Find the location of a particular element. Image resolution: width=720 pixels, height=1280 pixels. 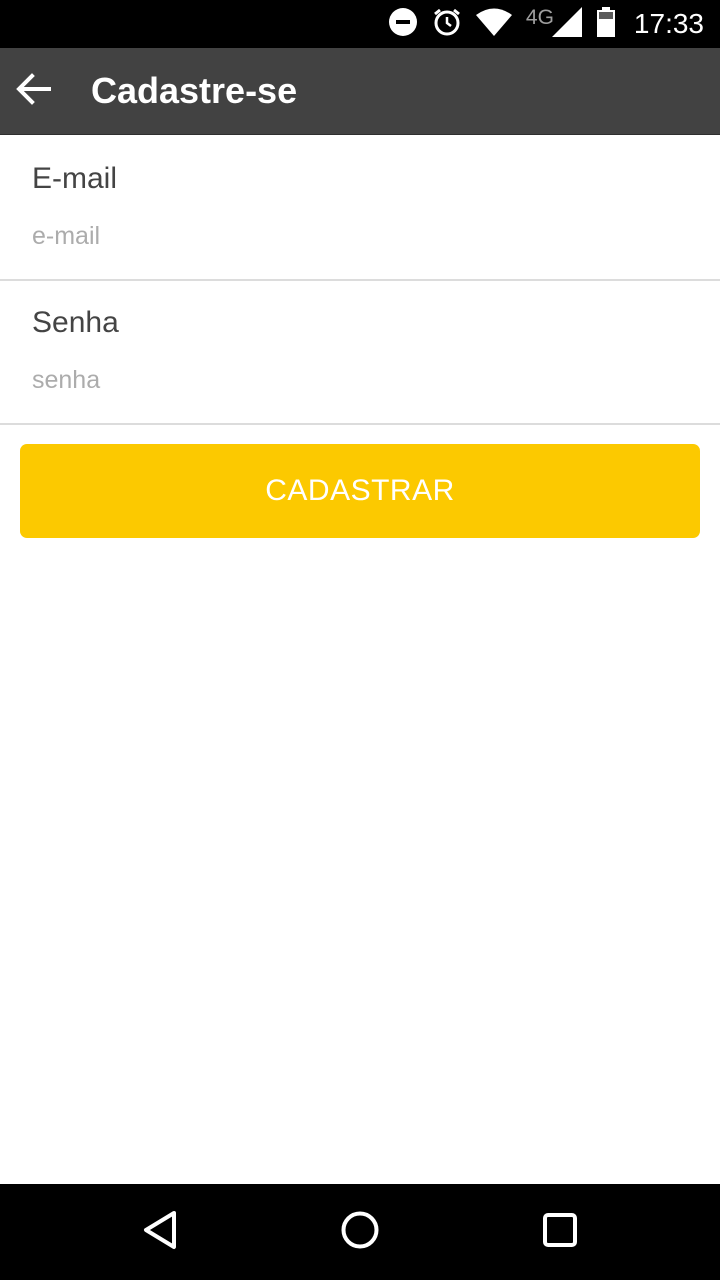

network-type-label: 4G is located at coordinates (542, 23).